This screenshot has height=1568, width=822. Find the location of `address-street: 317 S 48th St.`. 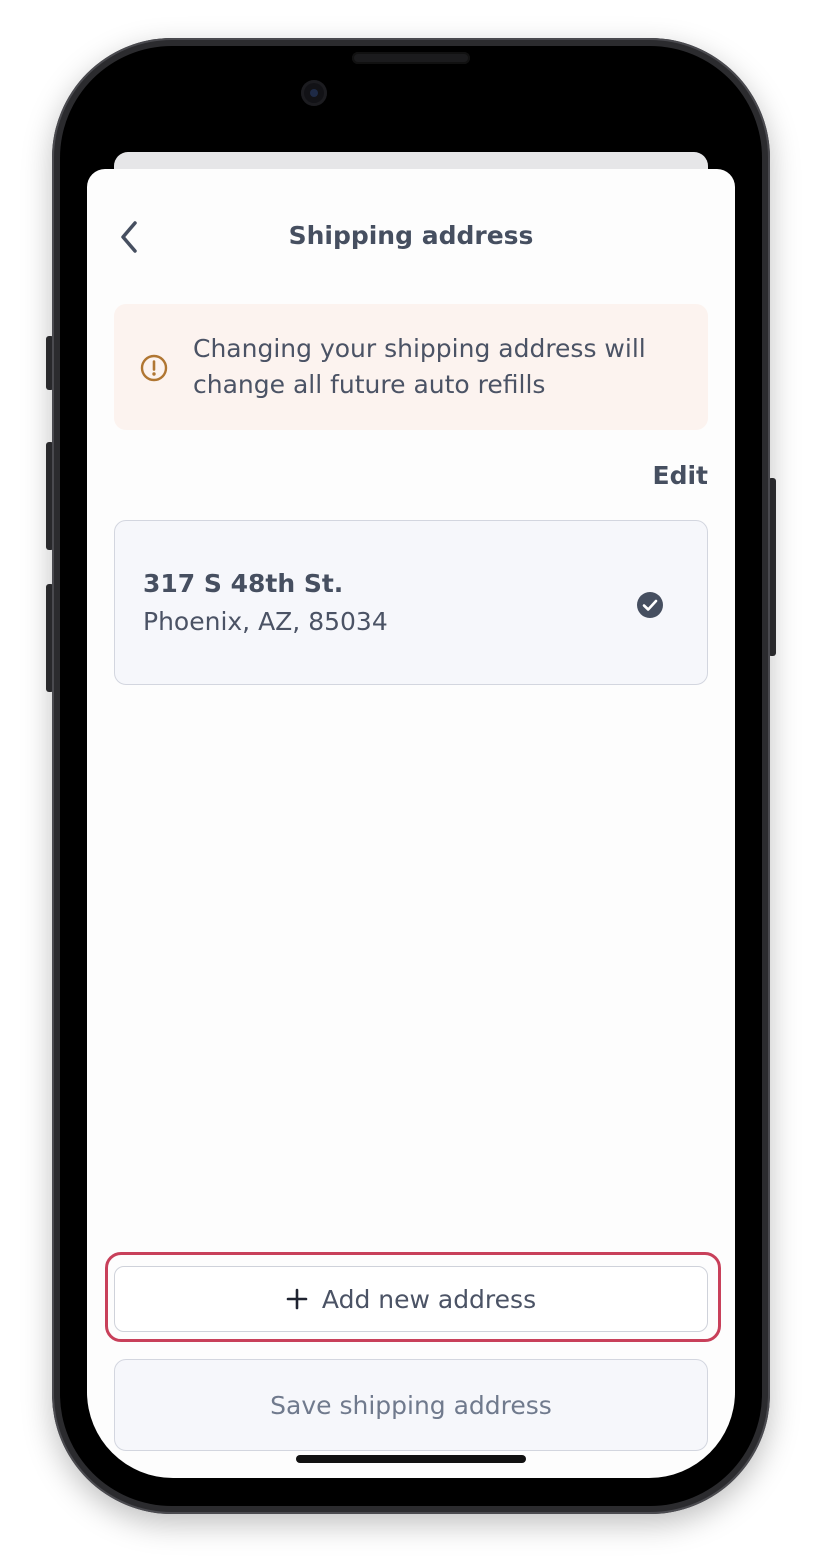

address-street: 317 S 48th St. is located at coordinates (243, 583).